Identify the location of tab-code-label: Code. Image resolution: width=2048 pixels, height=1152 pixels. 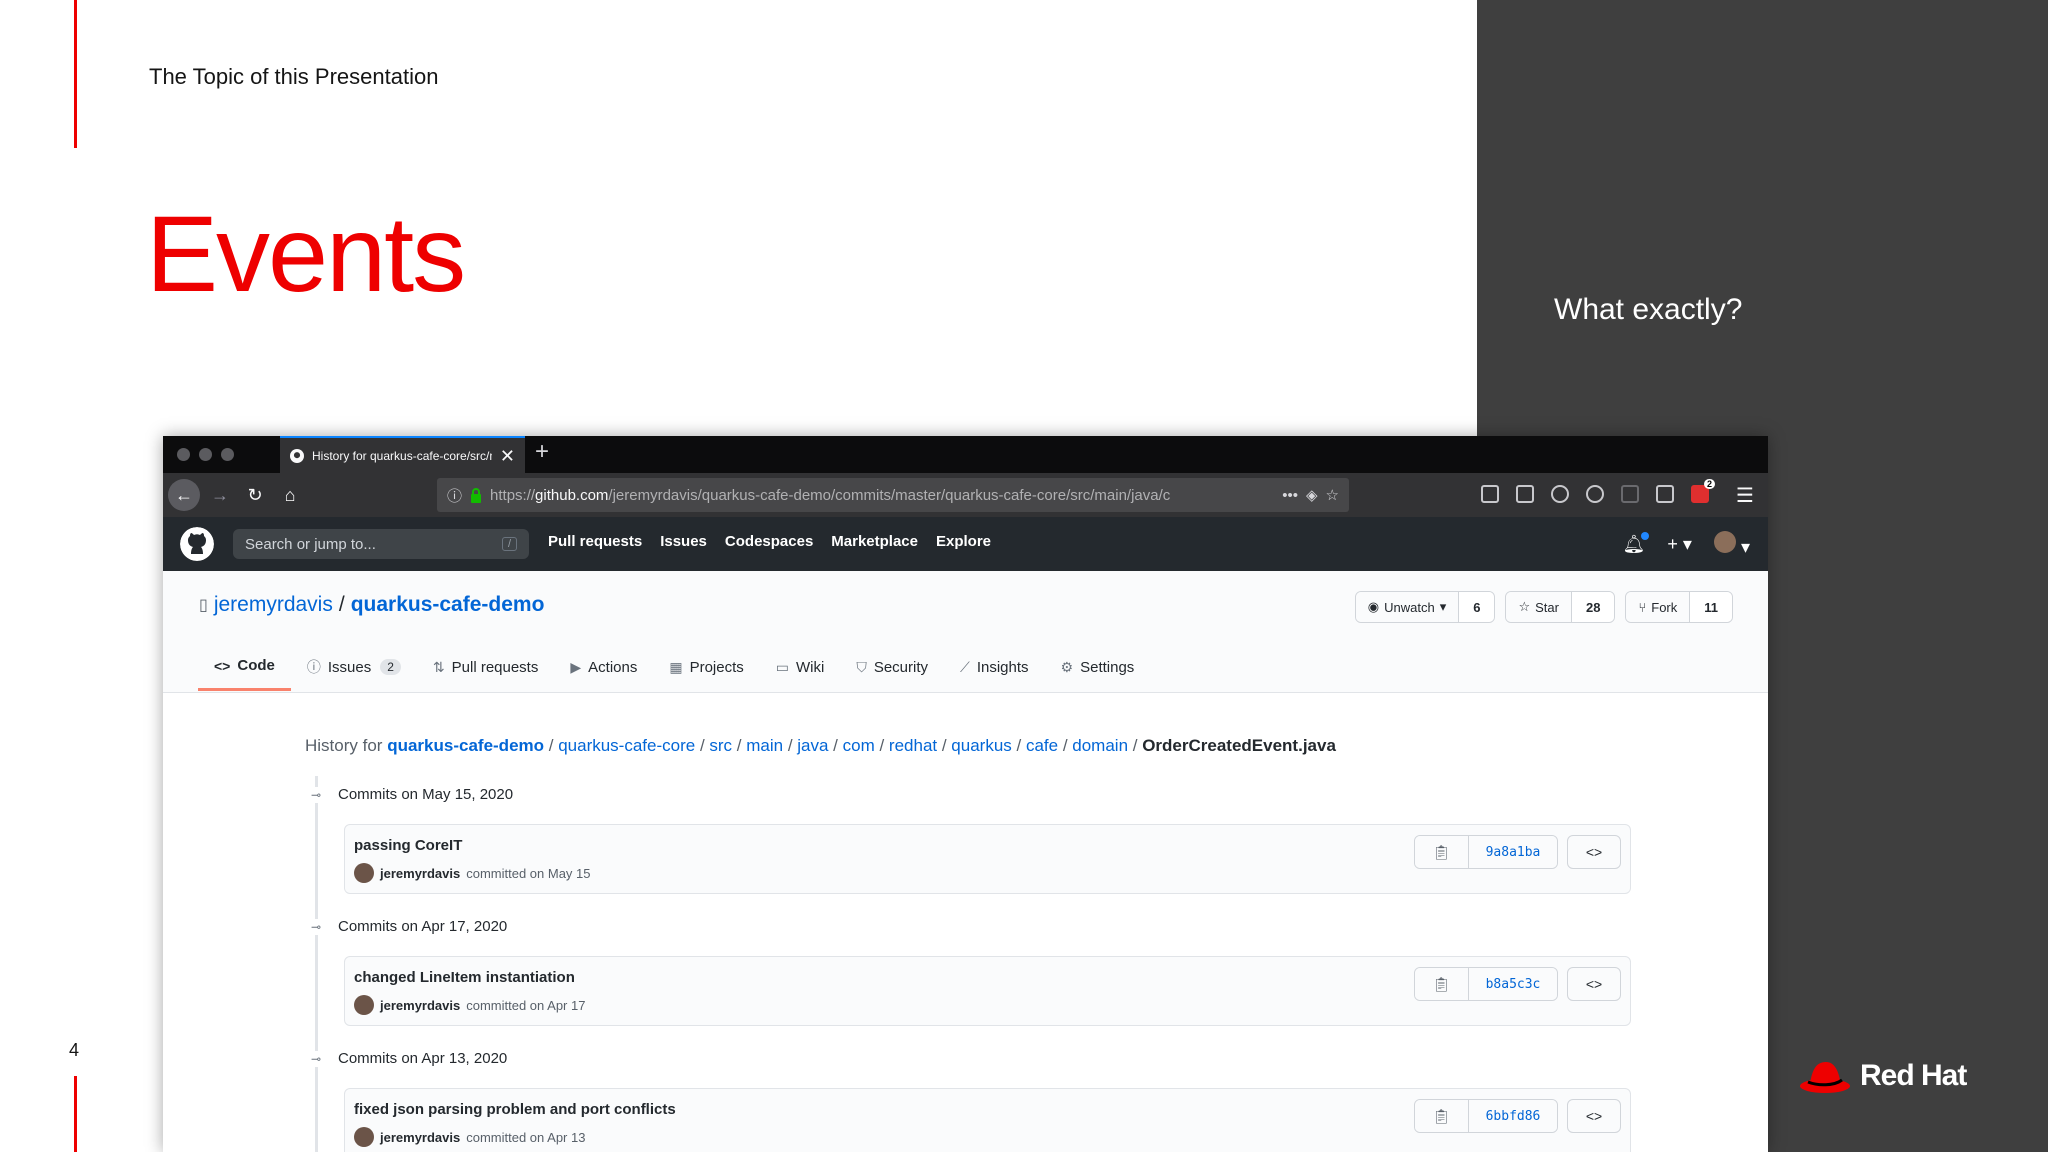
(256, 665).